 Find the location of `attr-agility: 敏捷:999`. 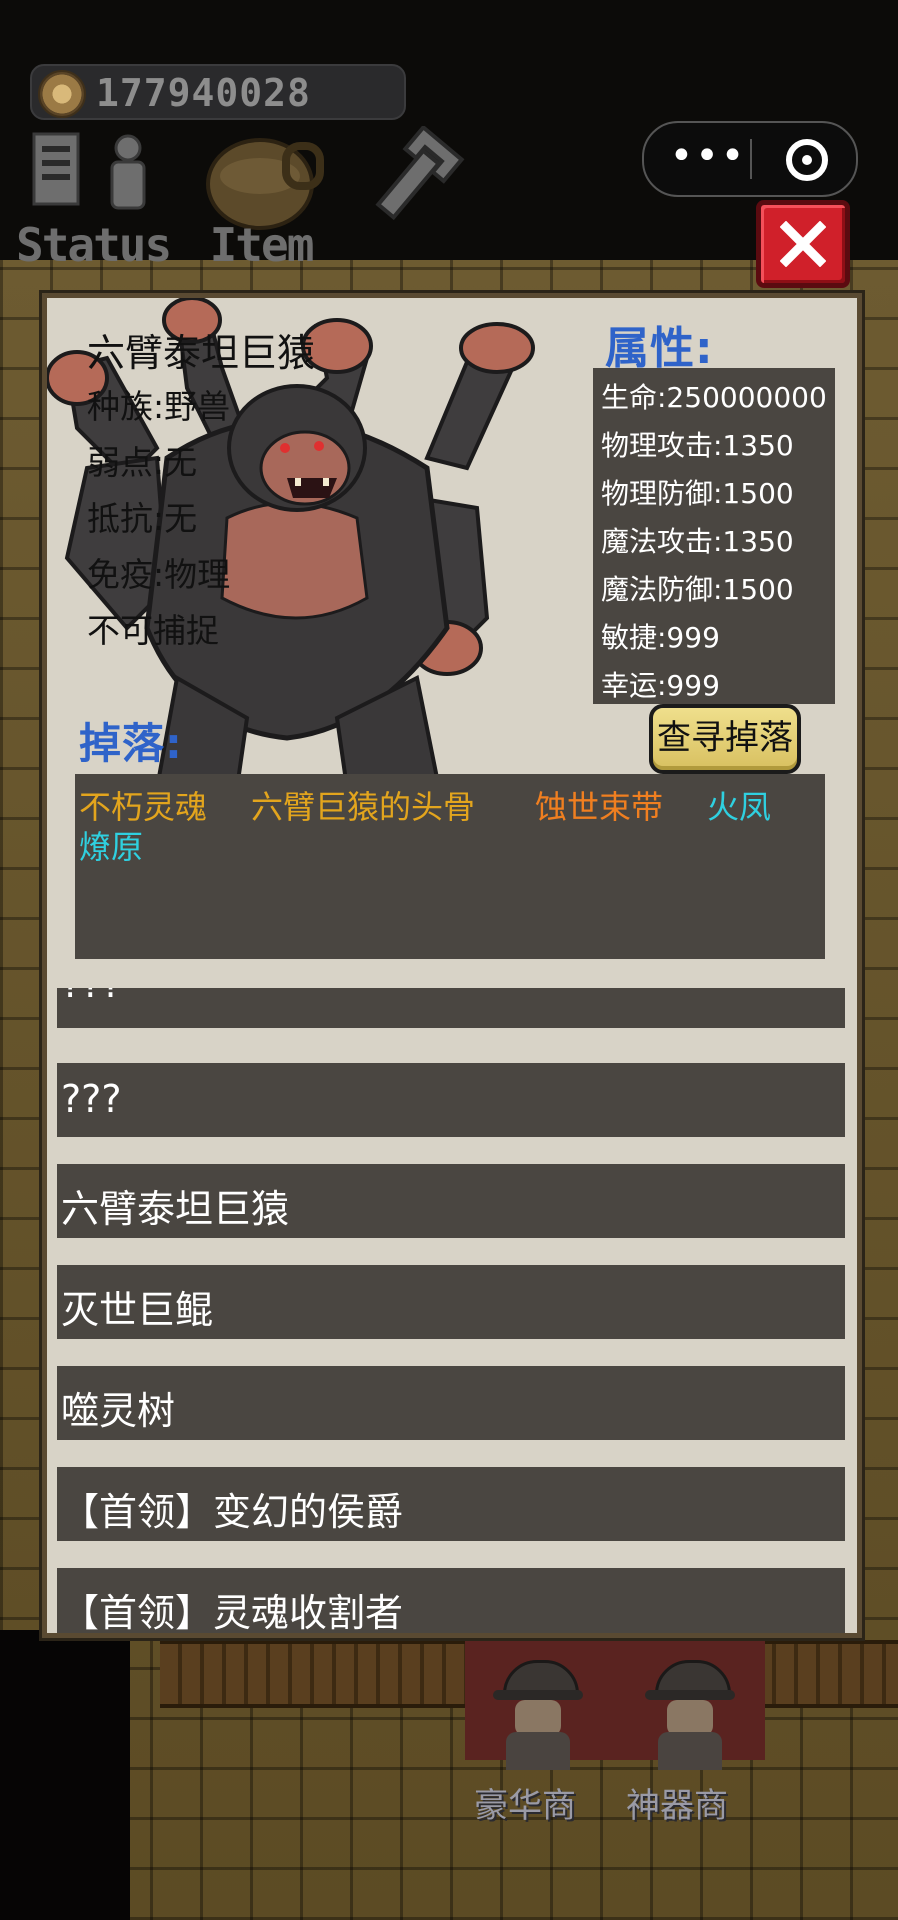

attr-agility: 敏捷:999 is located at coordinates (660, 637).